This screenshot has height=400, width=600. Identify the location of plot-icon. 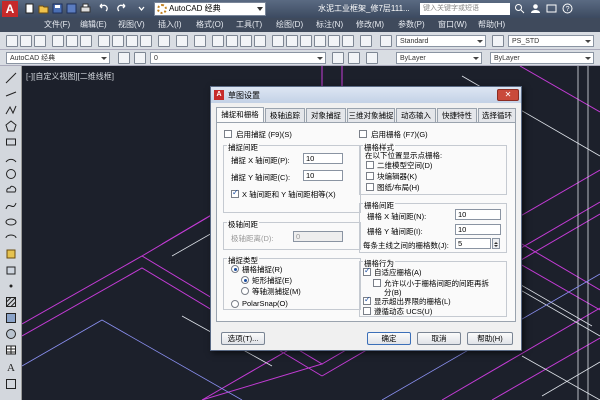
(58, 41).